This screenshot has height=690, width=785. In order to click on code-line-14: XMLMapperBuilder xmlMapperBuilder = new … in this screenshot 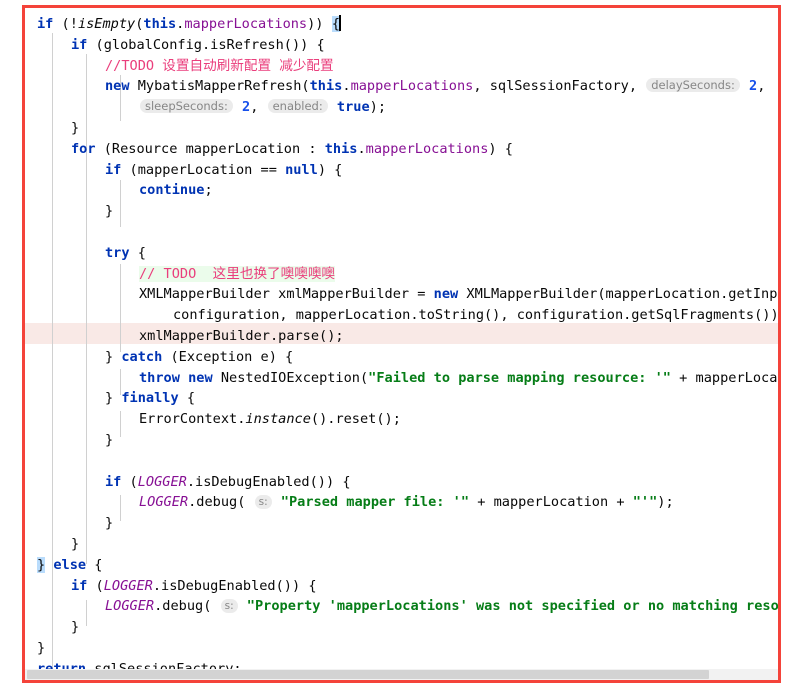, I will do `click(458, 294)`.